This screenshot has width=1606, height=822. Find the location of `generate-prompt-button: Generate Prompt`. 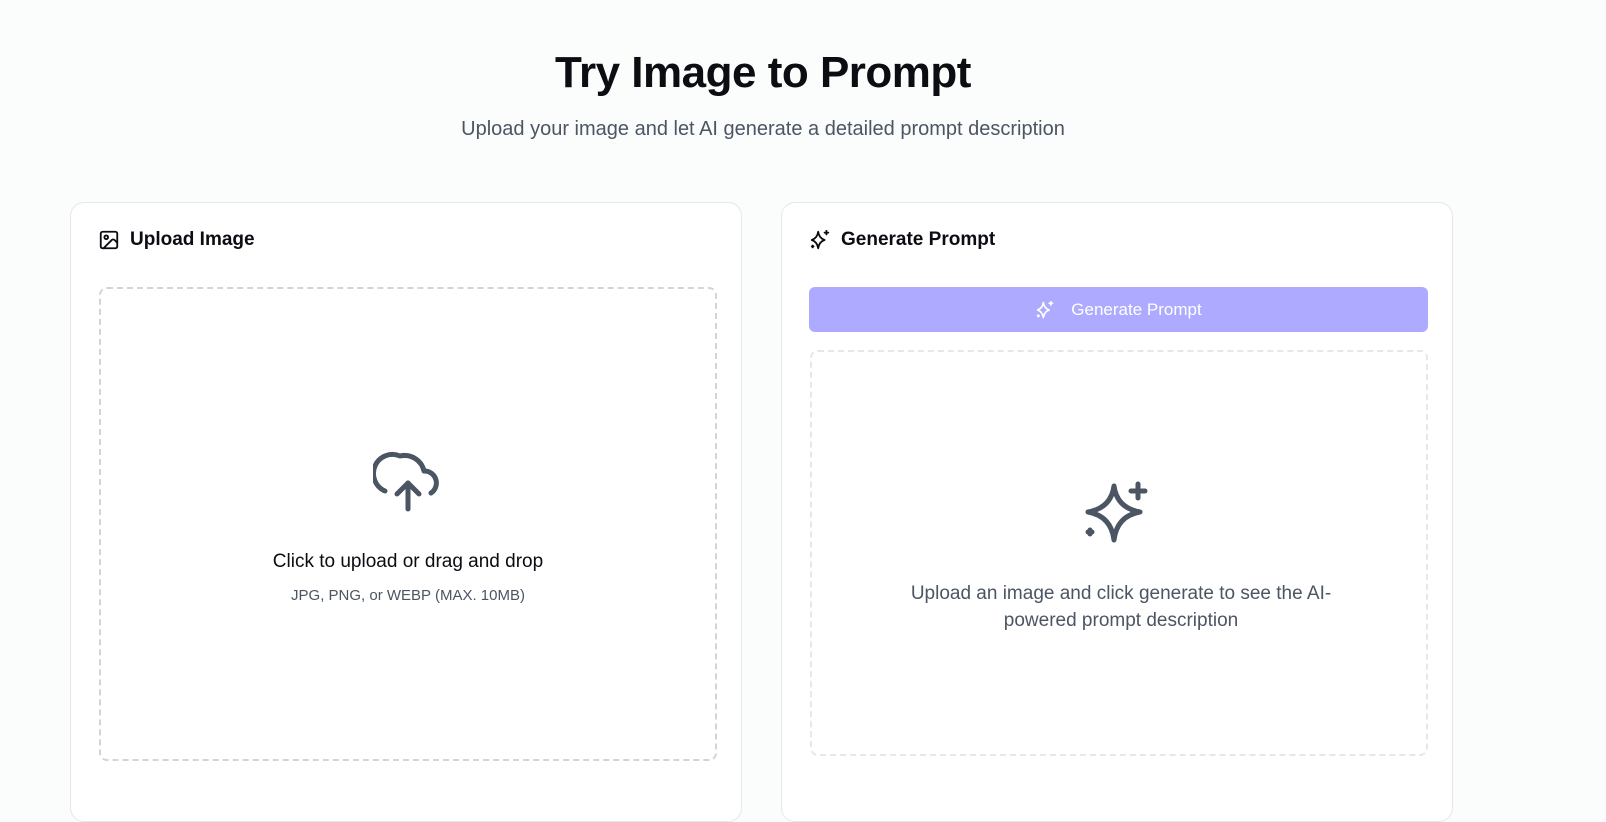

generate-prompt-button: Generate Prompt is located at coordinates (1118, 309).